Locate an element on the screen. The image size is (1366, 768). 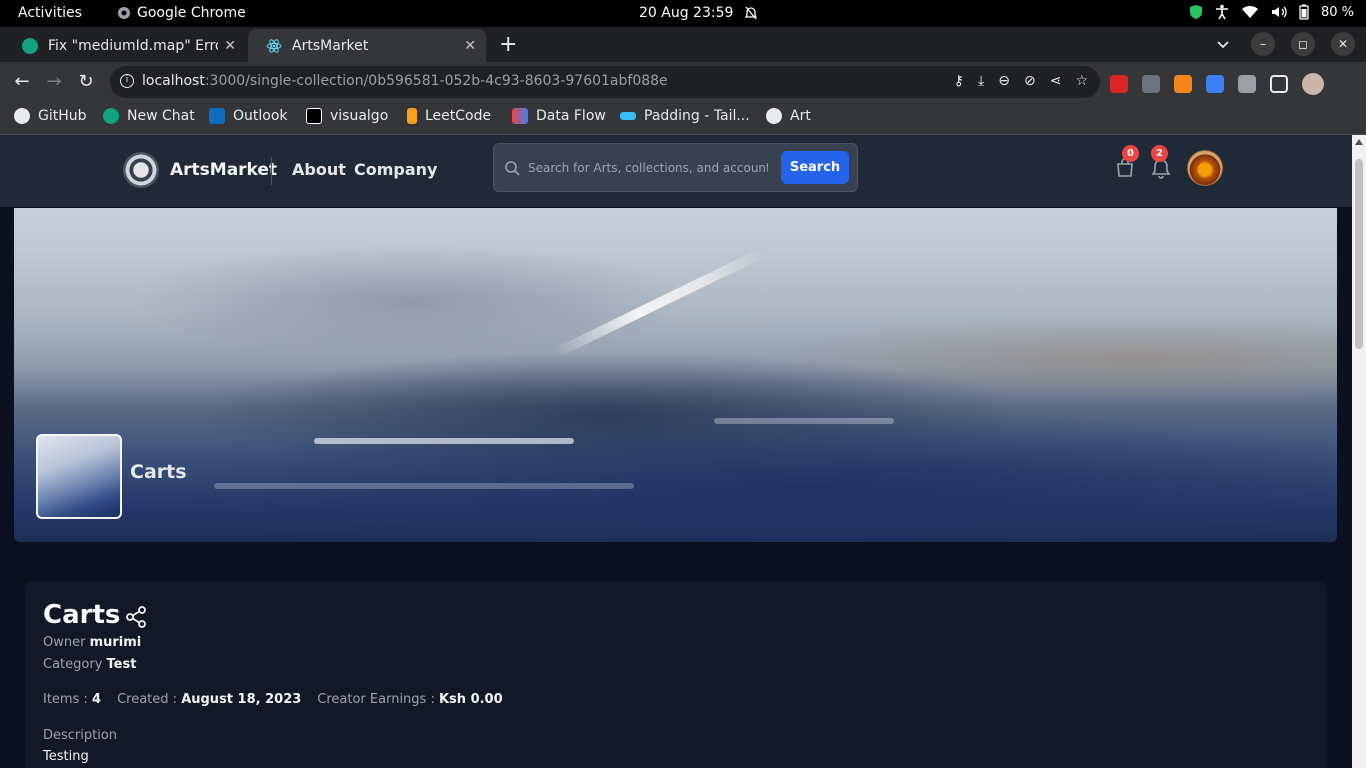
visualgo-icon is located at coordinates (314, 116).